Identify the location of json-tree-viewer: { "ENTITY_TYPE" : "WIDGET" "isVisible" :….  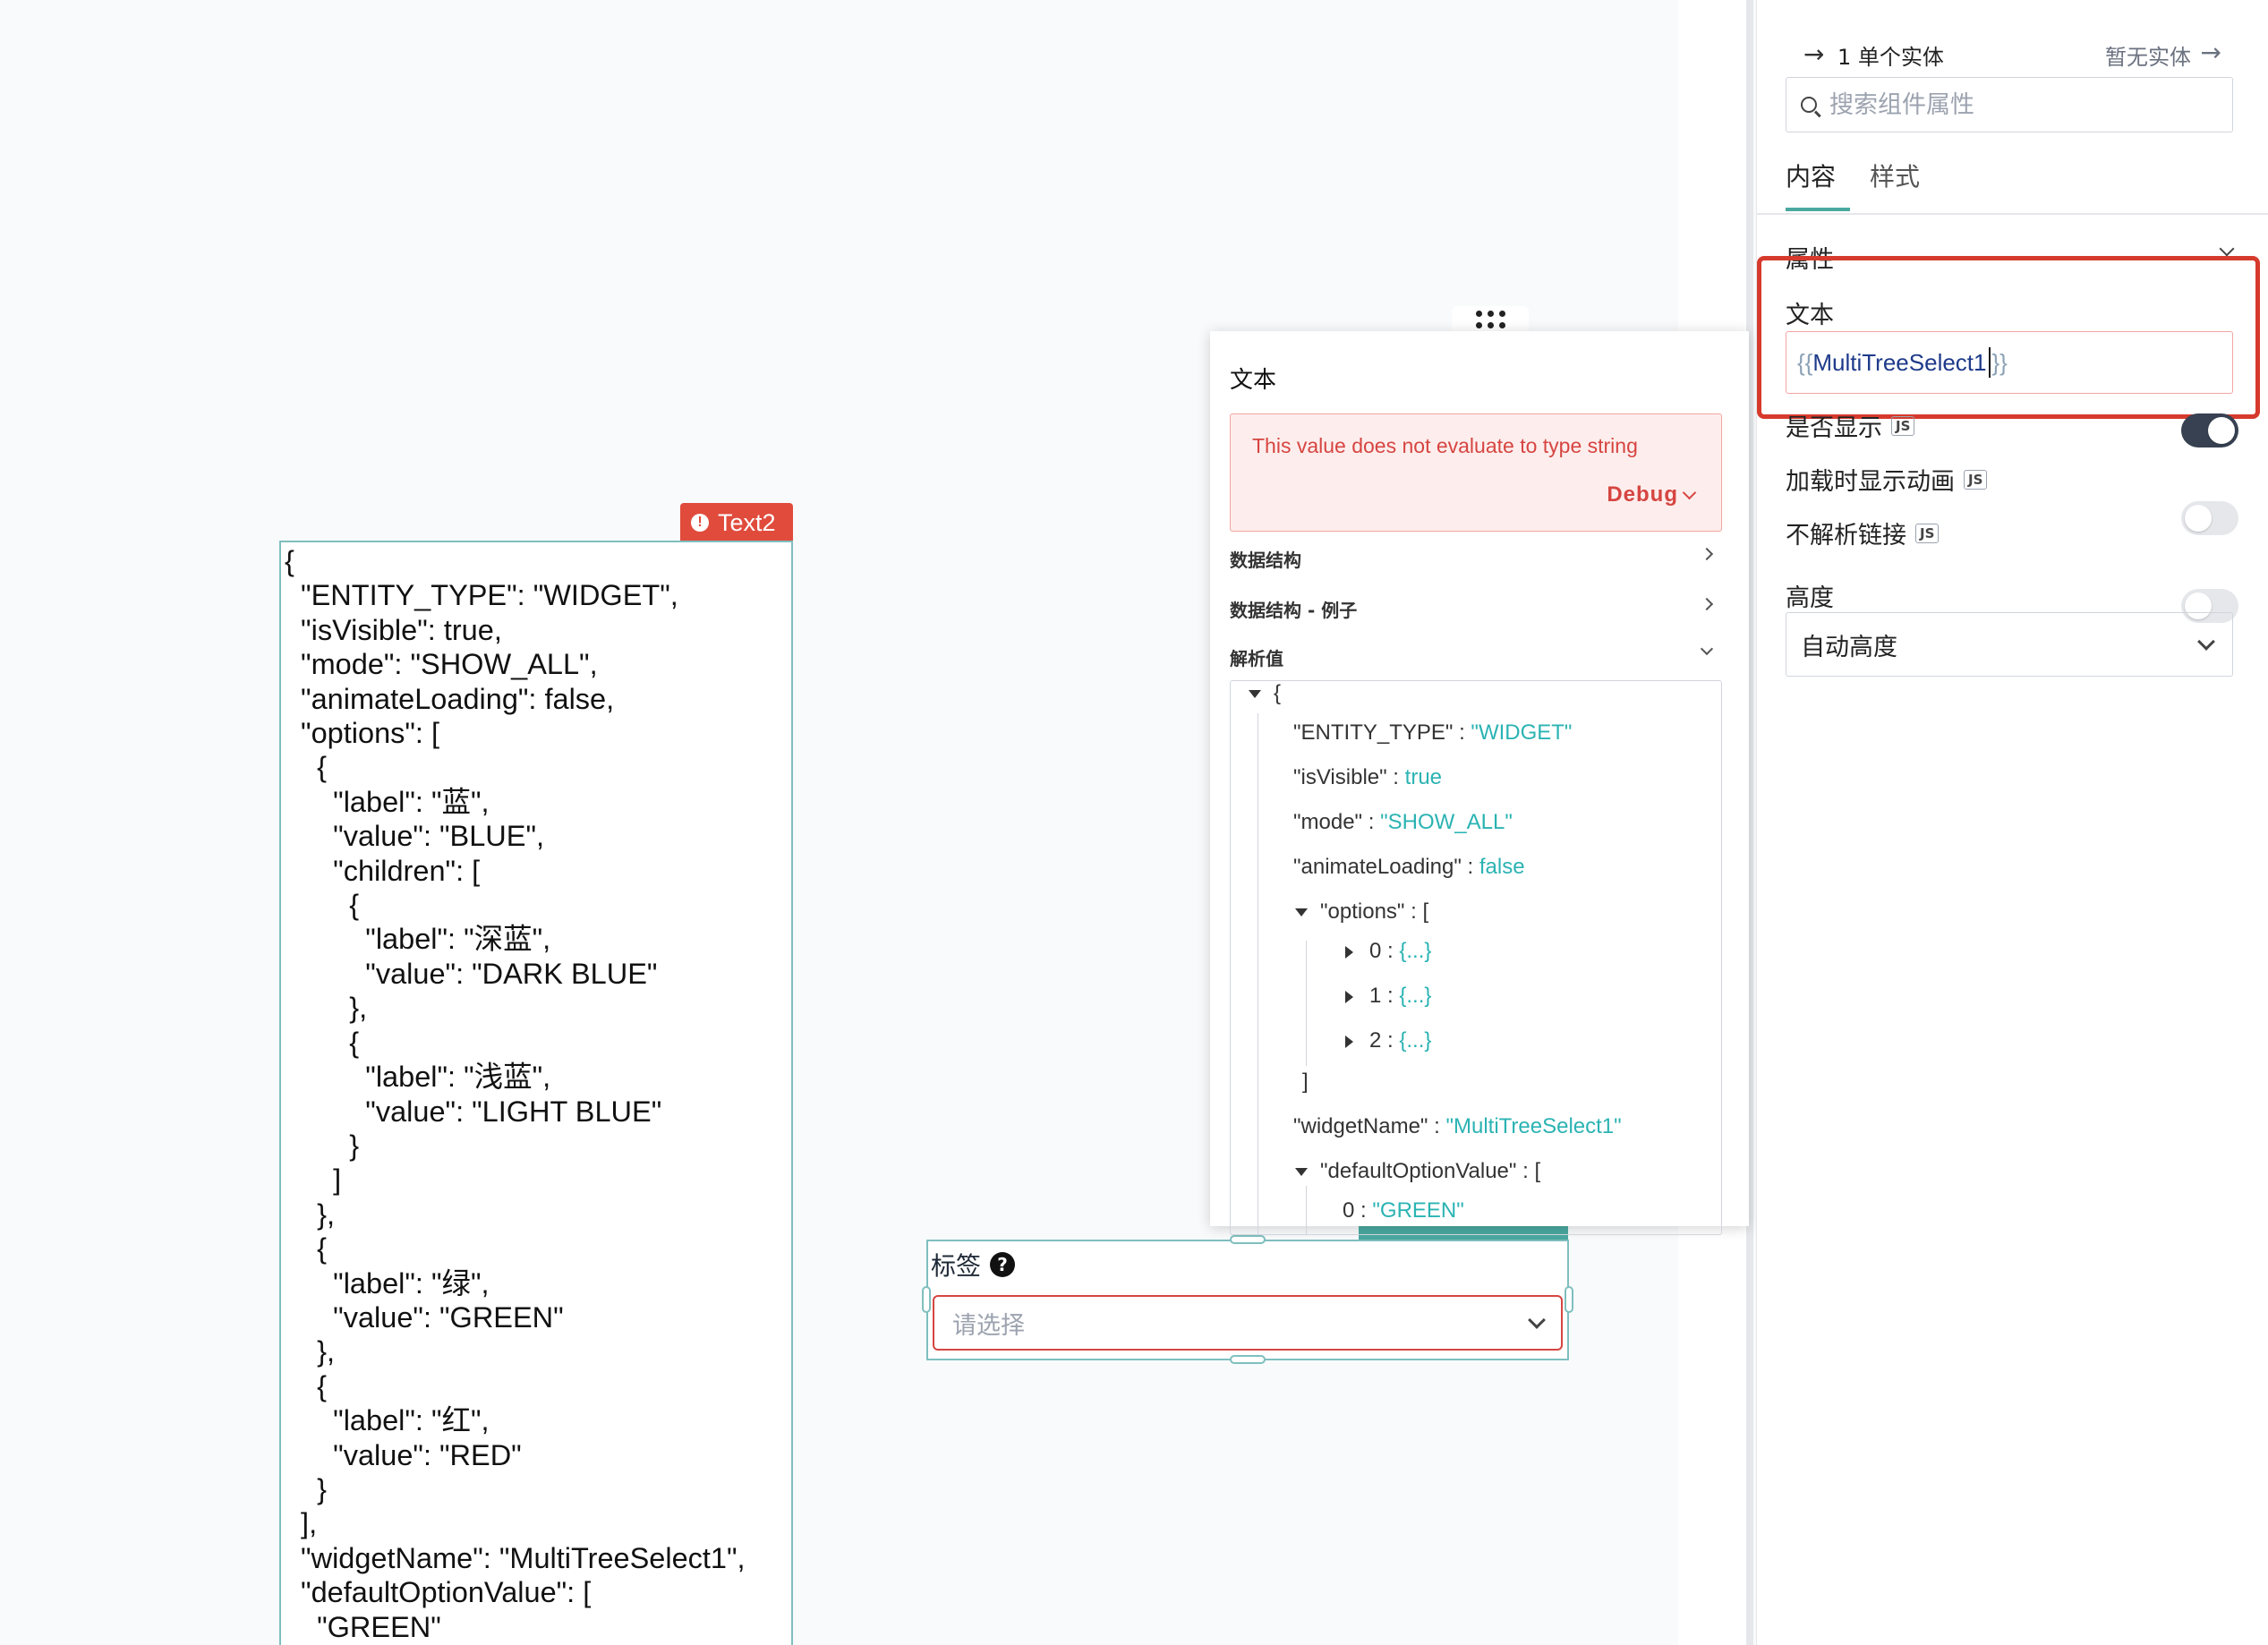
(1476, 957).